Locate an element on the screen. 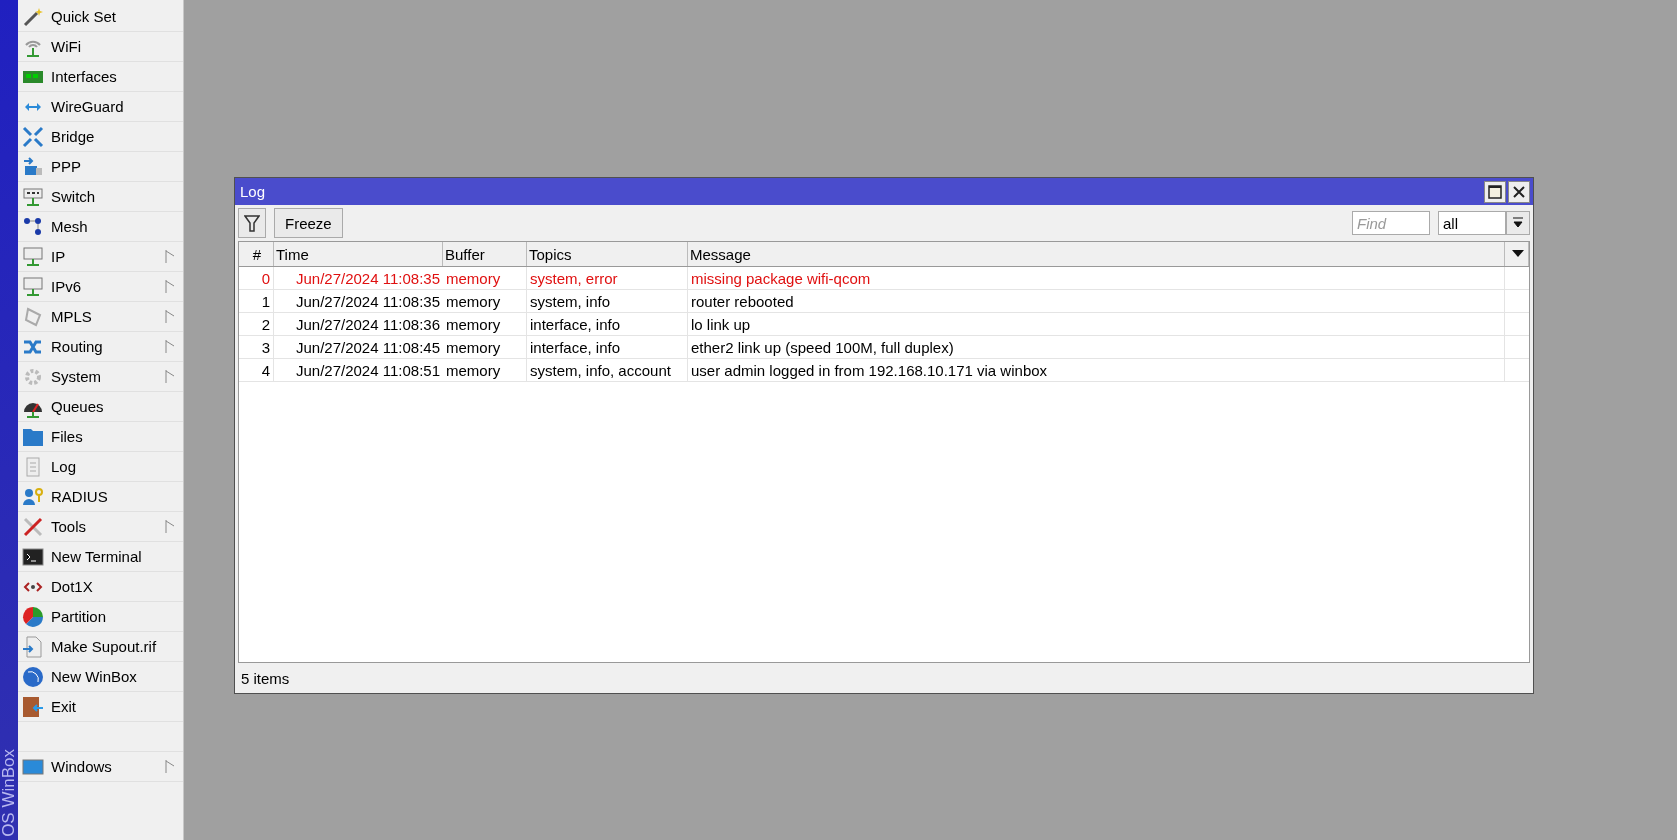  table-cell-text: Jun/27/2024 11:08:36 is located at coordinates (367, 324).